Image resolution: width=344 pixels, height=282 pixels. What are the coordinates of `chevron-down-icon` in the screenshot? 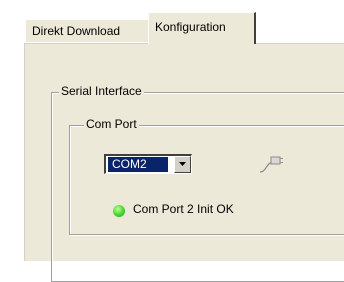 It's located at (182, 164).